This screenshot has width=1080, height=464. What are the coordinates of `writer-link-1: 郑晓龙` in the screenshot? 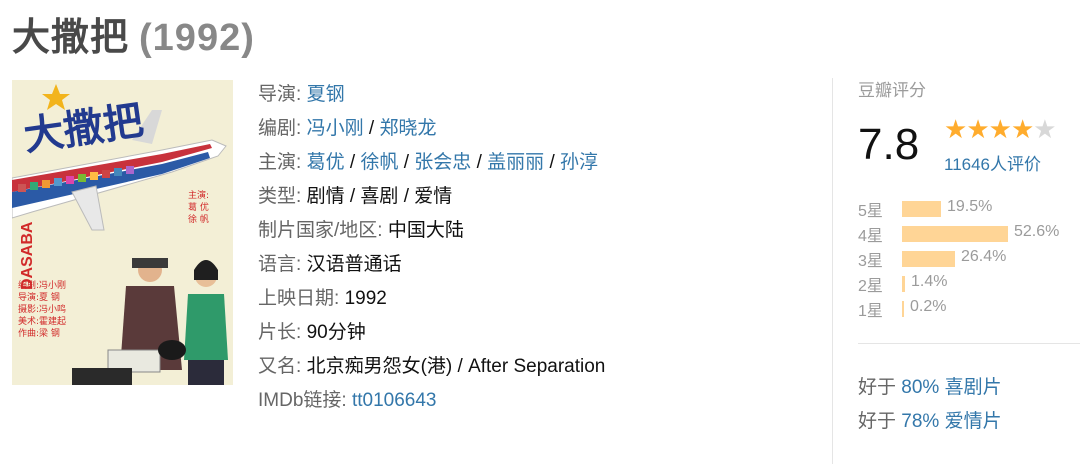 It's located at (407, 128).